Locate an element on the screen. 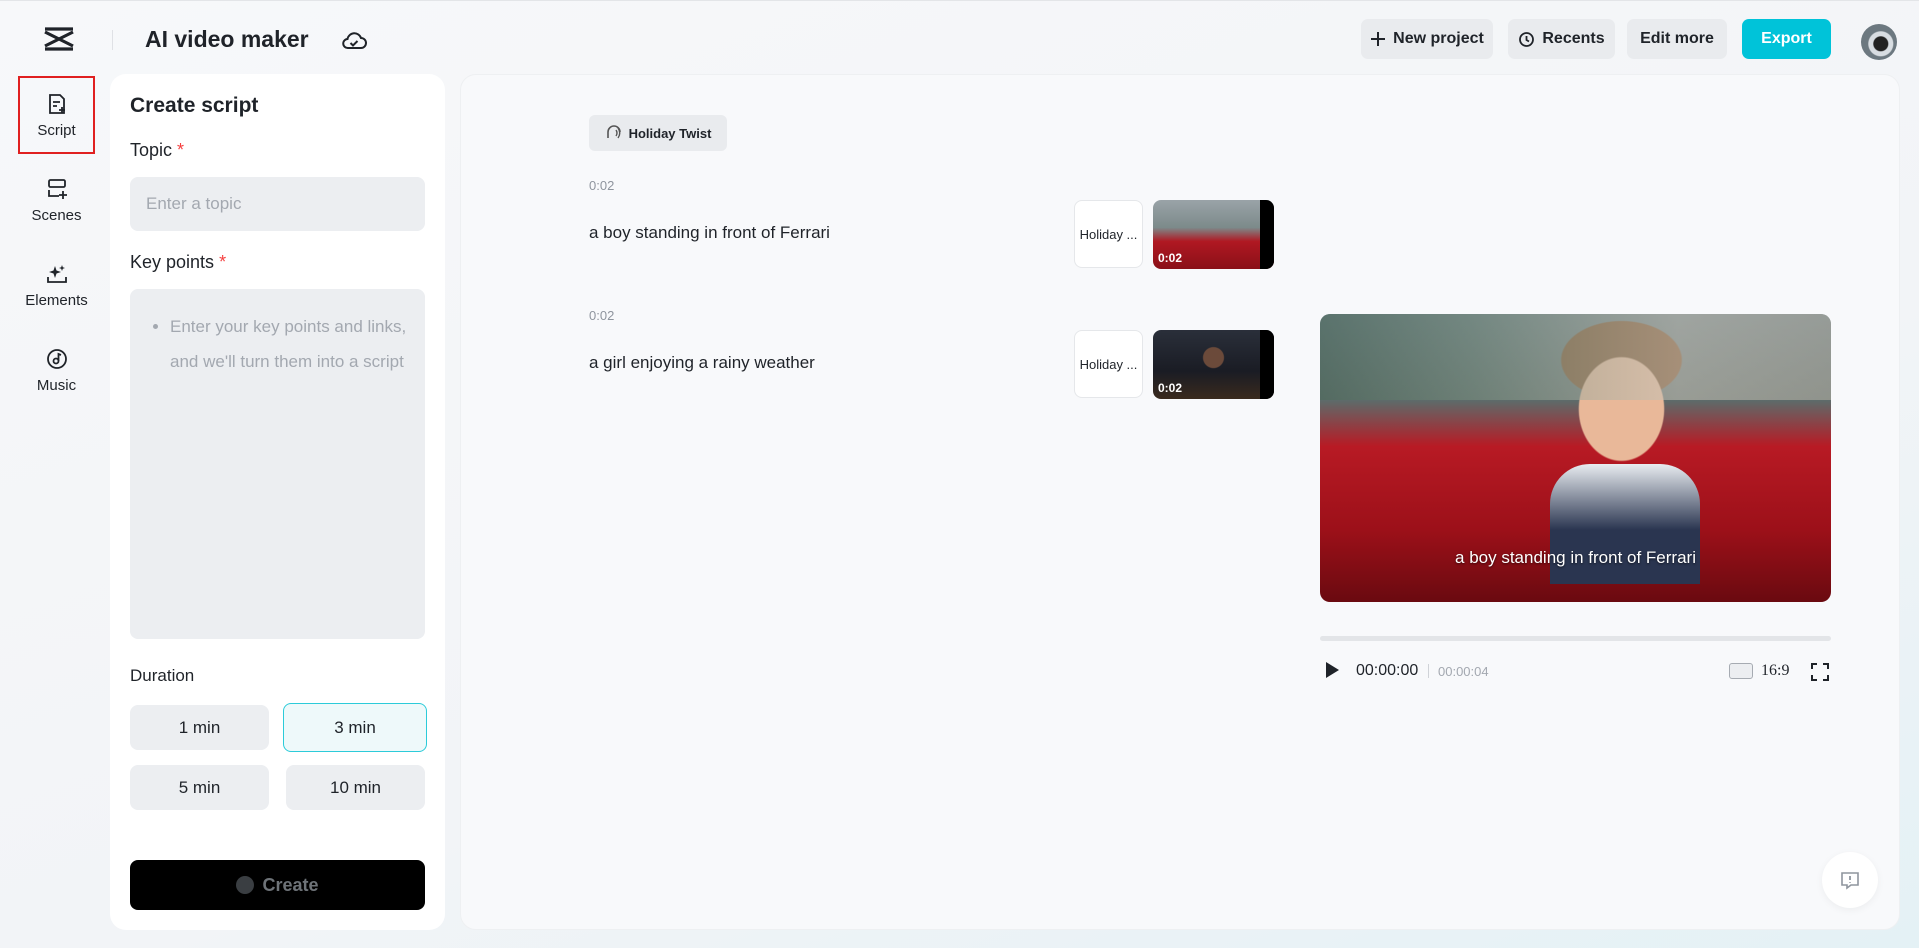 This screenshot has width=1919, height=948. fullscreen-icon is located at coordinates (1820, 672).